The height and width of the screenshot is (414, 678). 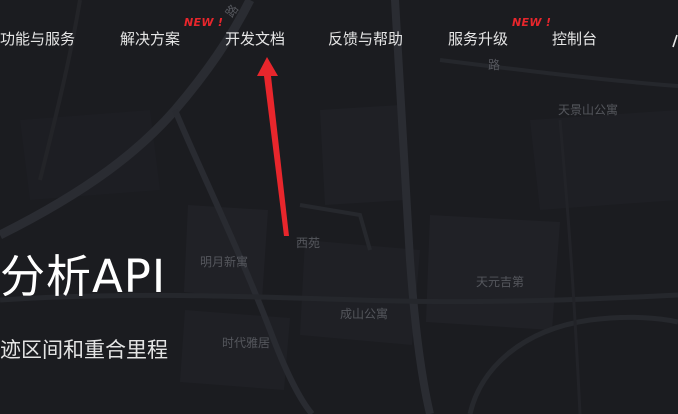 I want to click on map-label-tianyuan: 天元吉第, so click(x=500, y=282).